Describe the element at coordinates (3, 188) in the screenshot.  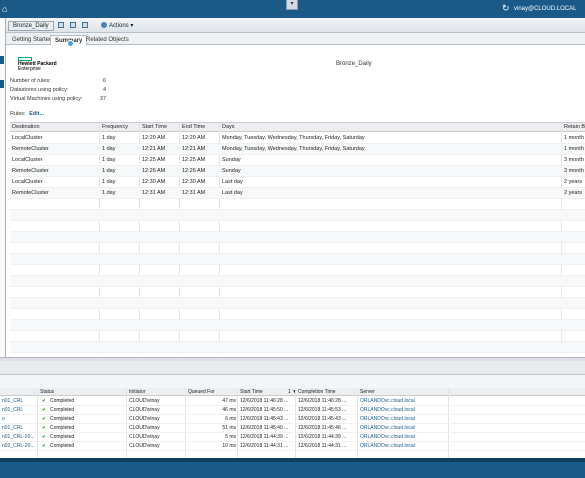
I see `navigator-rail` at that location.